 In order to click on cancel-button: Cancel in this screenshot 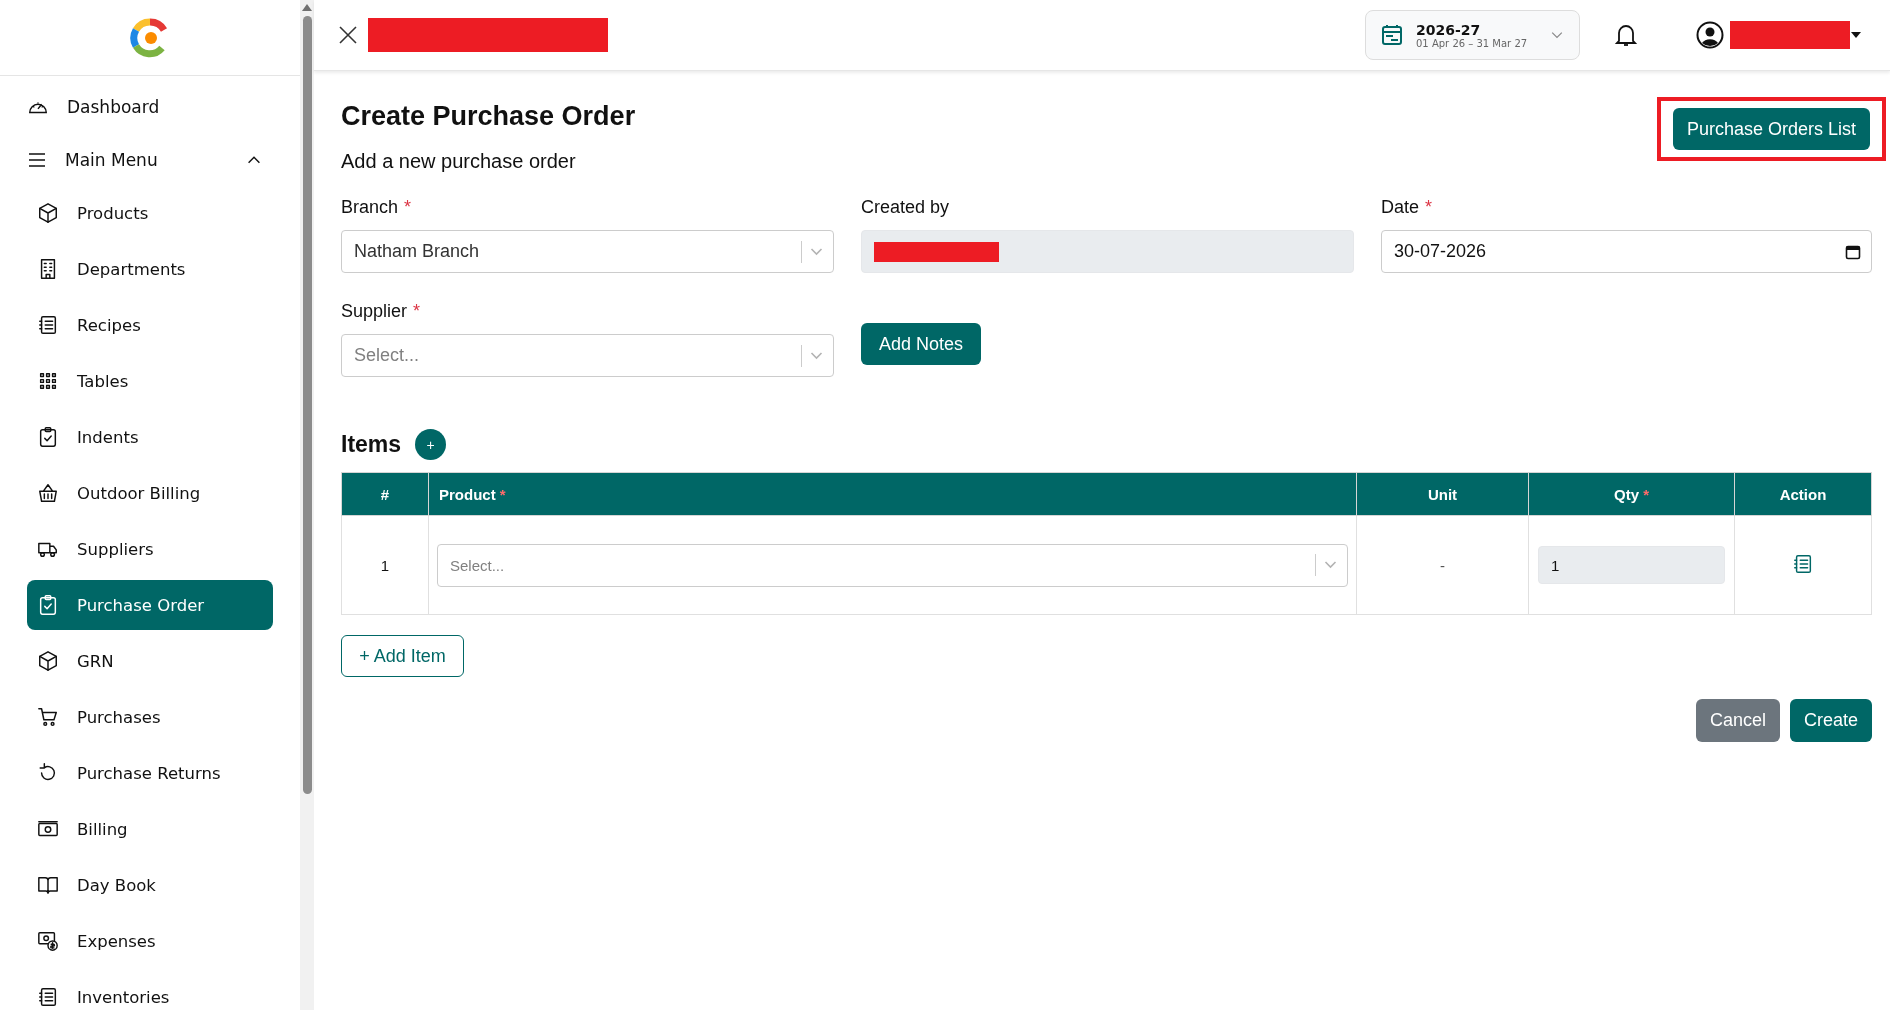, I will do `click(1737, 720)`.